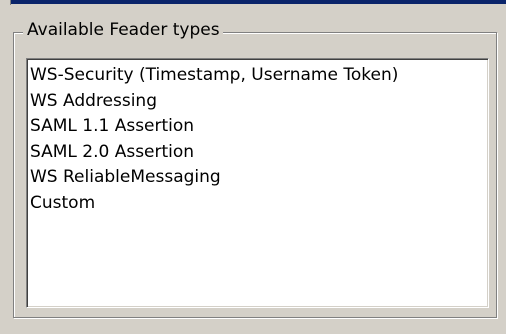 This screenshot has height=334, width=506. I want to click on list-item-ws-security: WS-Security (Timestamp, Username Token), so click(259, 76).